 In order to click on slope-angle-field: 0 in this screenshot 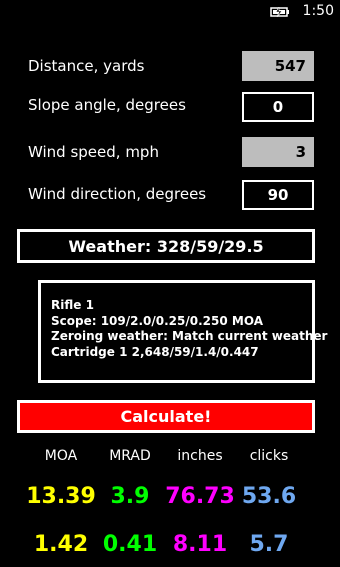, I will do `click(278, 107)`.